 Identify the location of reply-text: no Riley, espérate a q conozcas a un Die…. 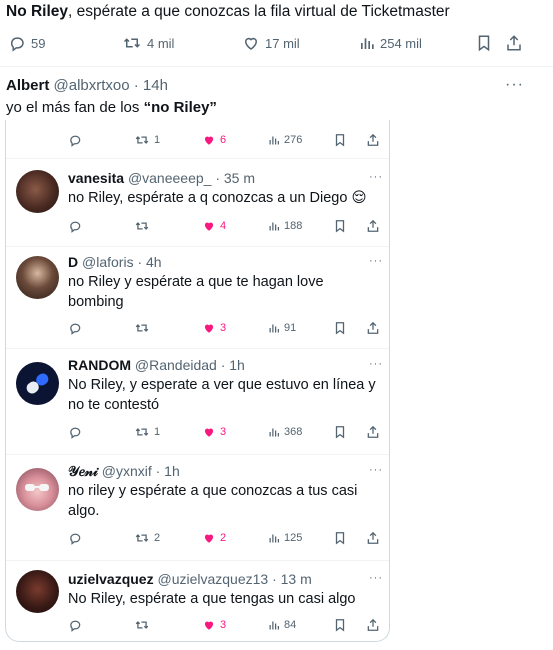
(217, 198).